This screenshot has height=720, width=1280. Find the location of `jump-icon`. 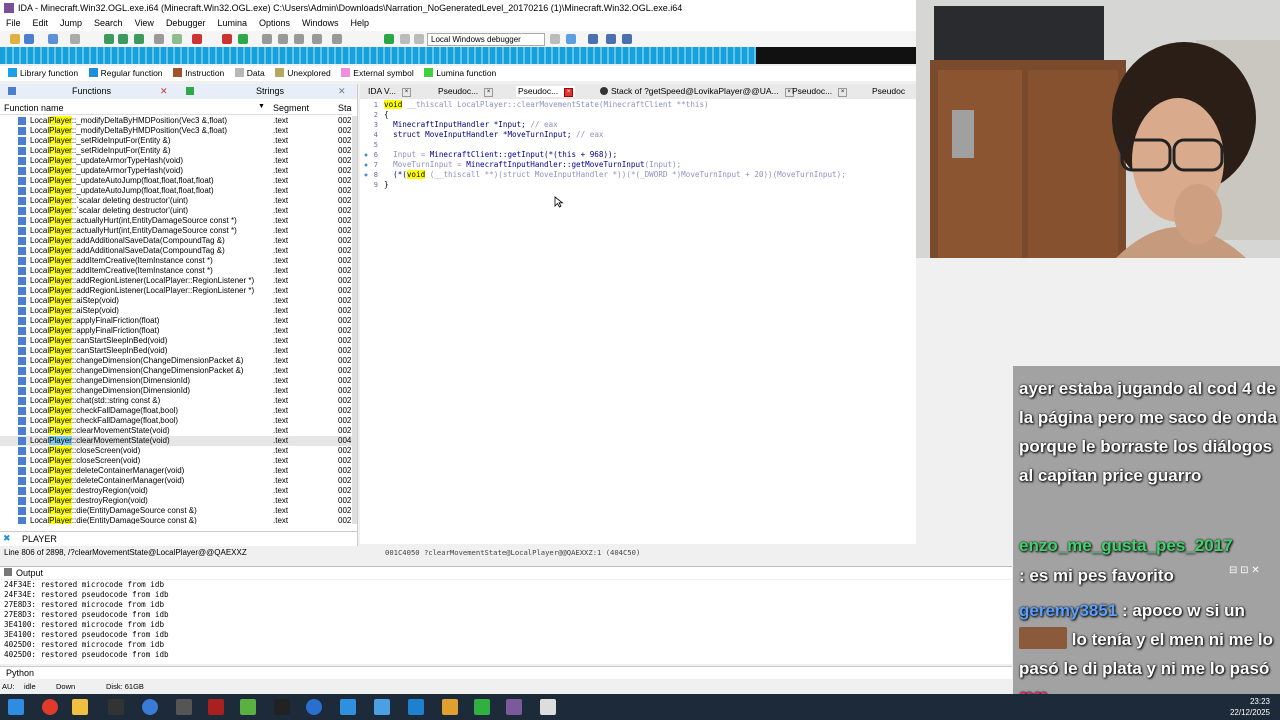

jump-icon is located at coordinates (177, 39).